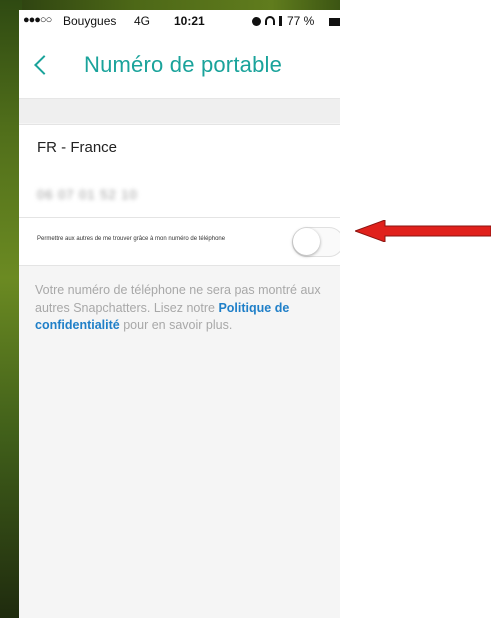 The height and width of the screenshot is (618, 491). Describe the element at coordinates (90, 21) in the screenshot. I see `carrier-name: Bouygues` at that location.